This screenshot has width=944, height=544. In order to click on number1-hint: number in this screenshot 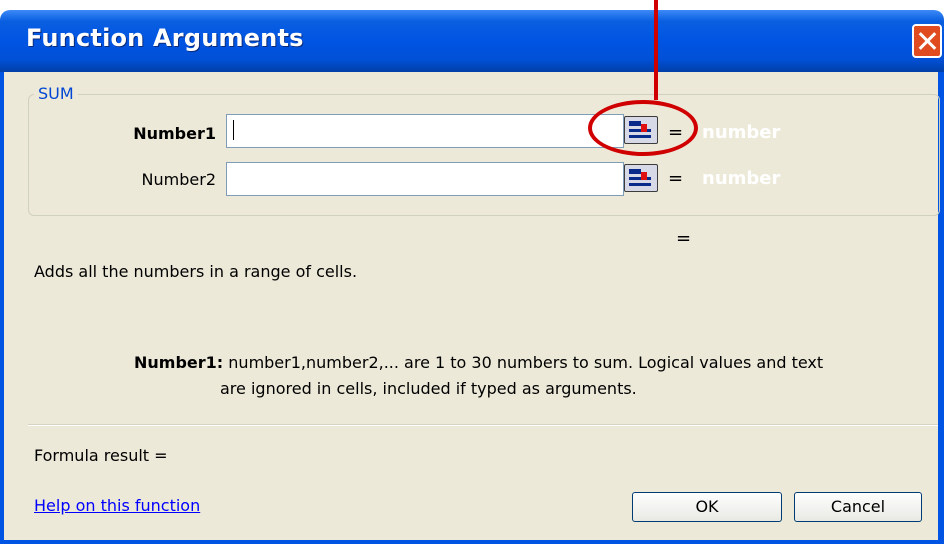, I will do `click(741, 132)`.